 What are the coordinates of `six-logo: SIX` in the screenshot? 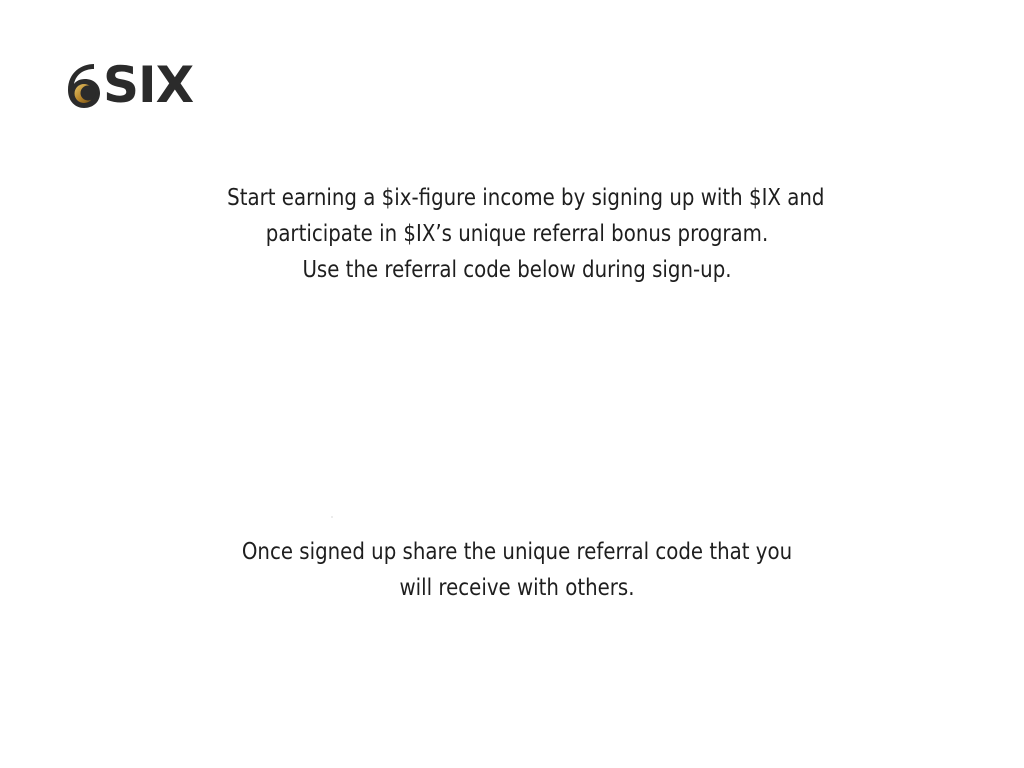 It's located at (129, 85).